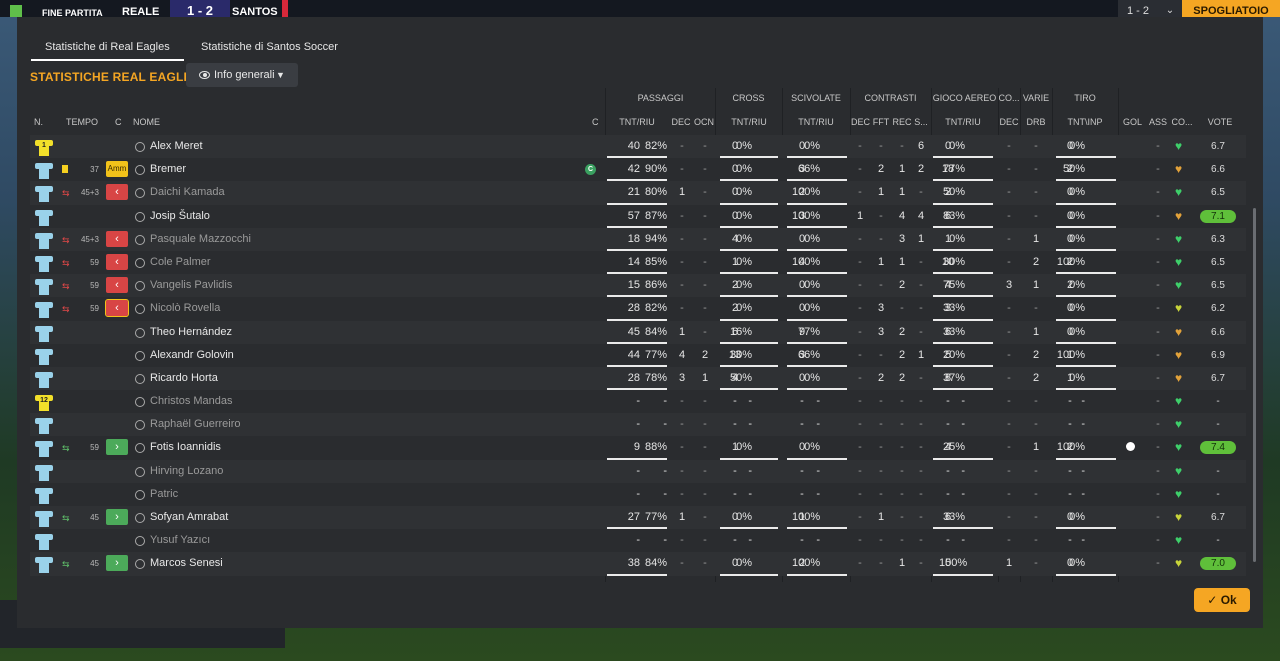 The height and width of the screenshot is (661, 1280). Describe the element at coordinates (816, 122) in the screenshot. I see `col-header-tack-tnt: TNT/RIU` at that location.